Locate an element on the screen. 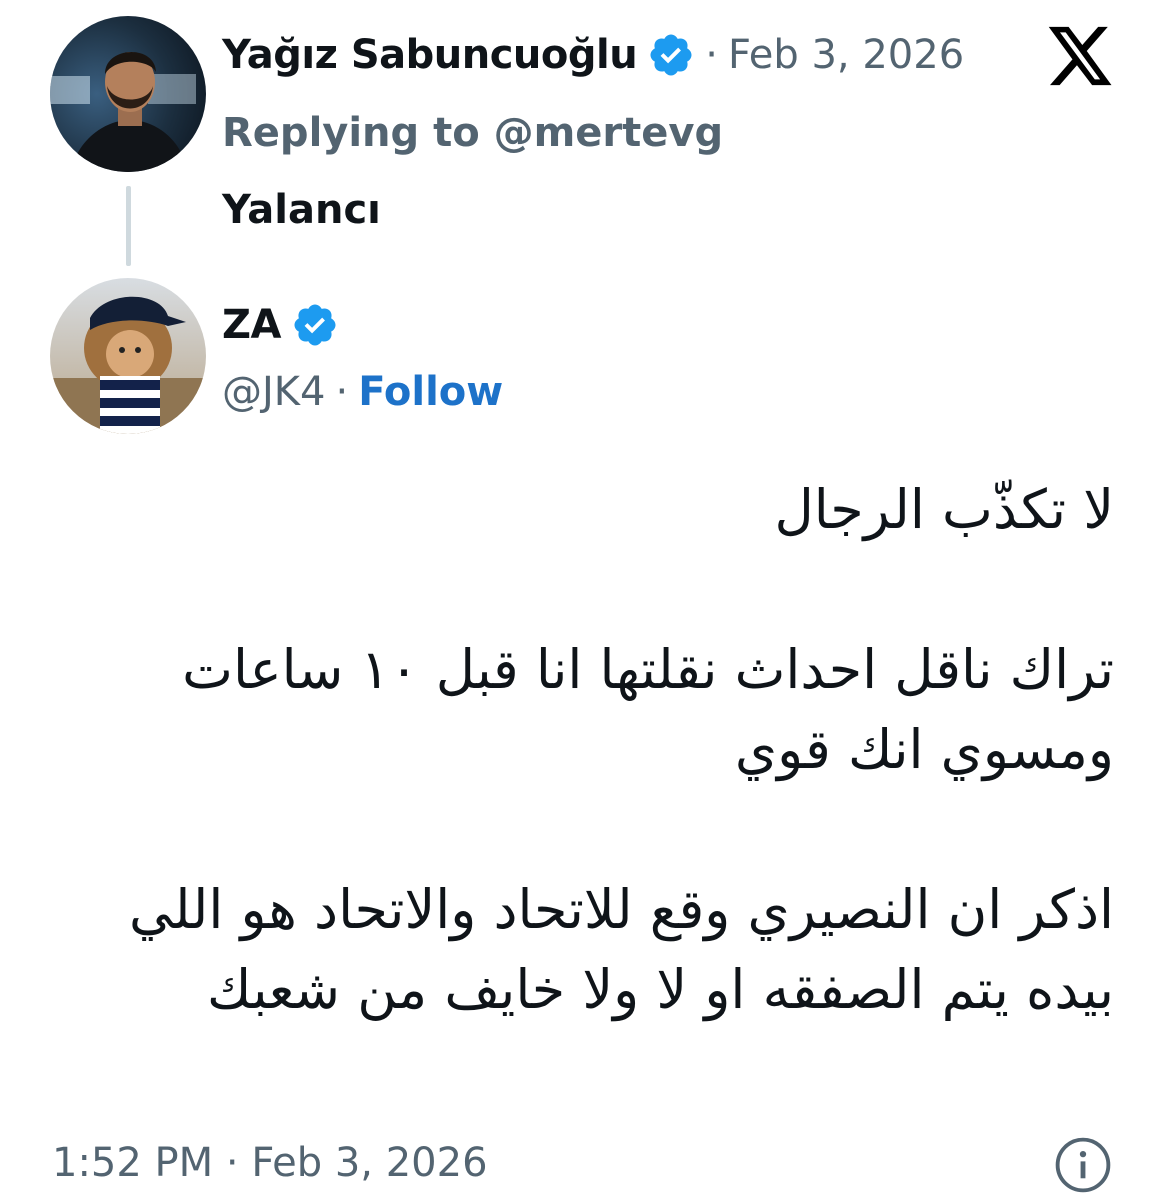  reply-author-avatar-image is located at coordinates (128, 94).